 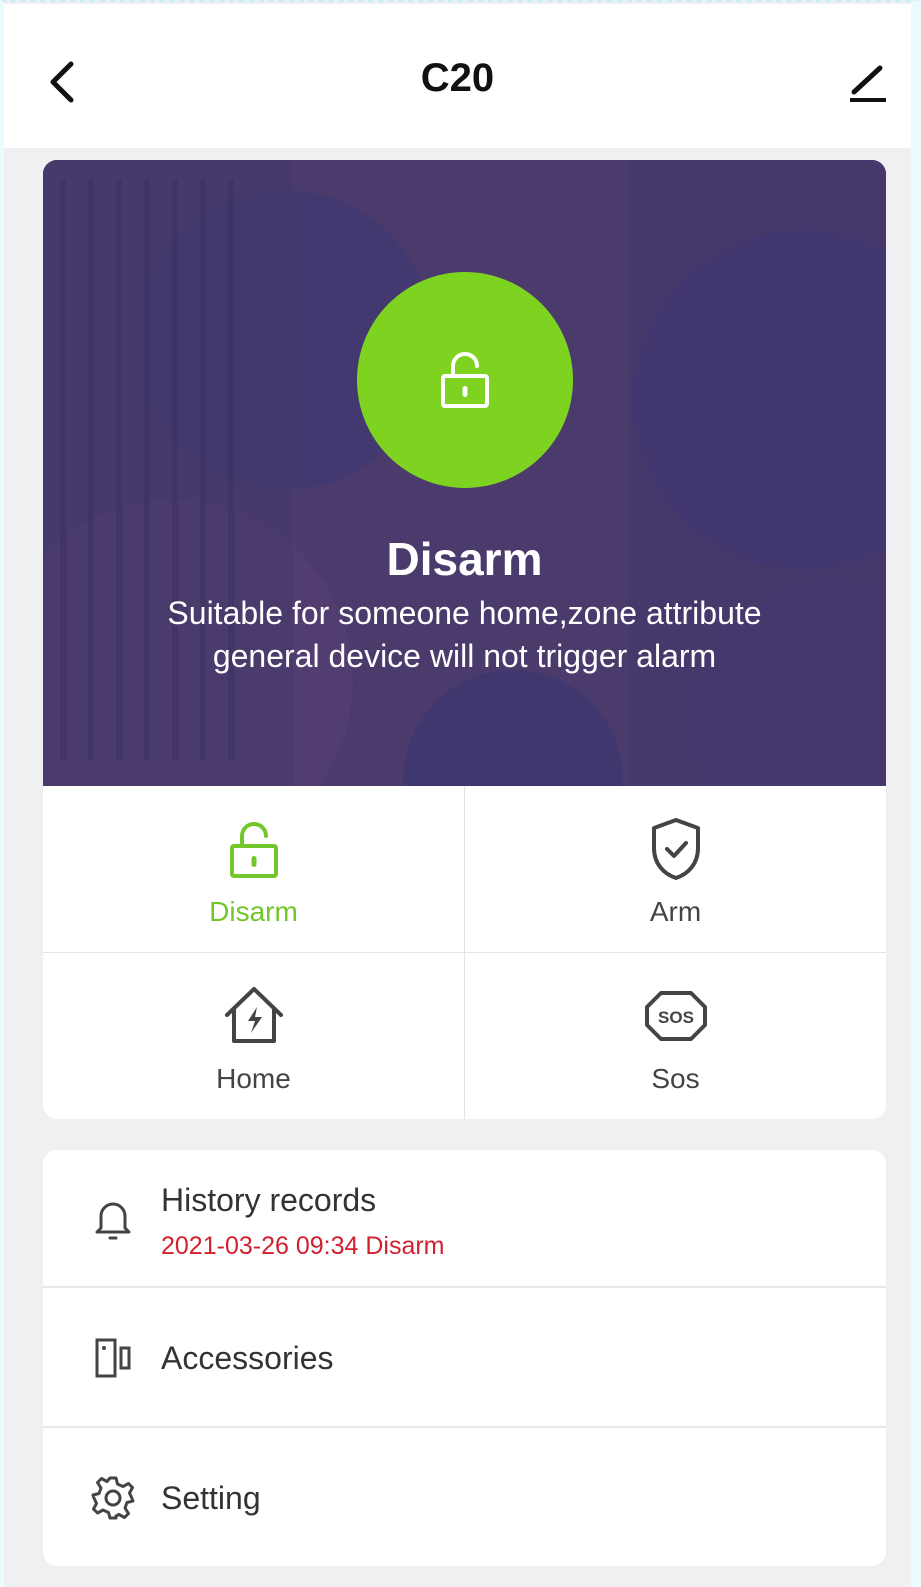 I want to click on mode-arm-button: Arm, so click(x=675, y=869).